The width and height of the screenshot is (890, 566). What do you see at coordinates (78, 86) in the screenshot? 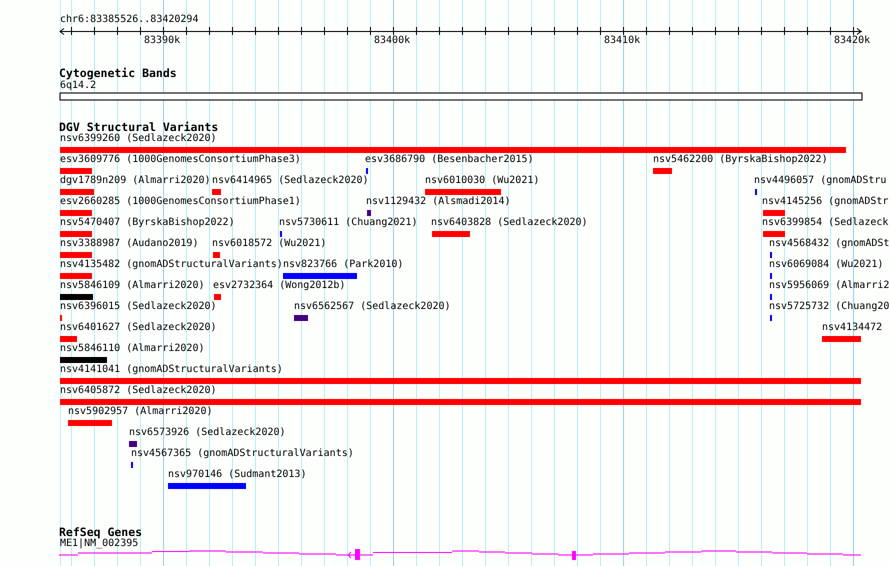
I see `band-label: 6q14.2` at bounding box center [78, 86].